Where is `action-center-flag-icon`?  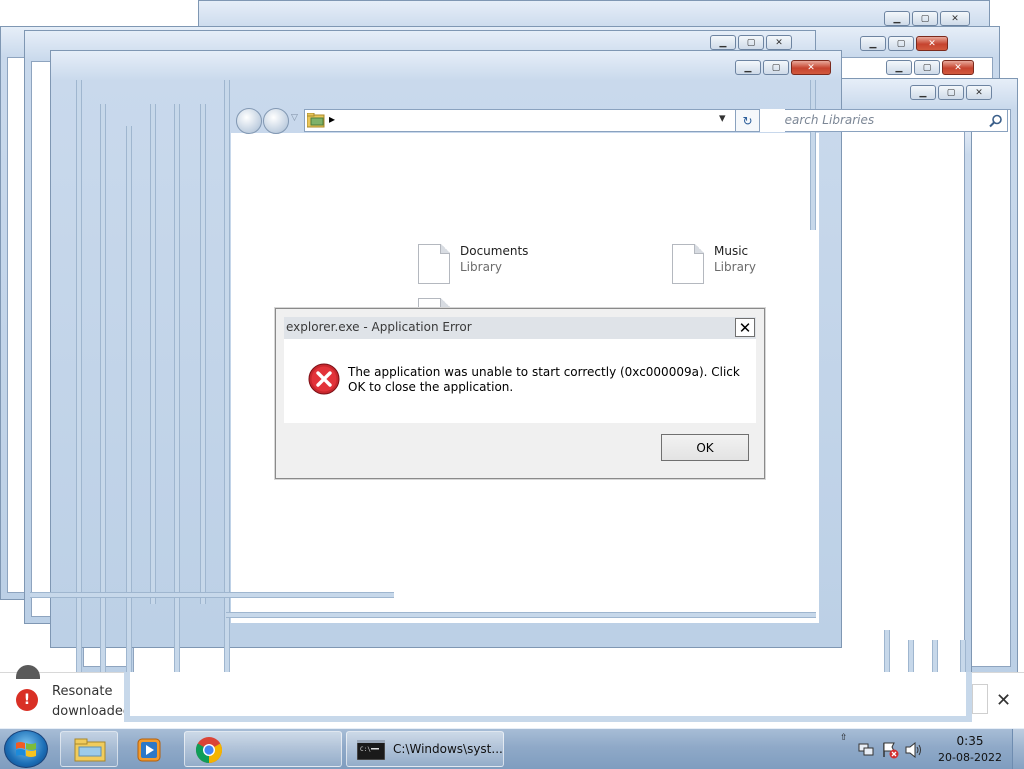
action-center-flag-icon is located at coordinates (890, 750).